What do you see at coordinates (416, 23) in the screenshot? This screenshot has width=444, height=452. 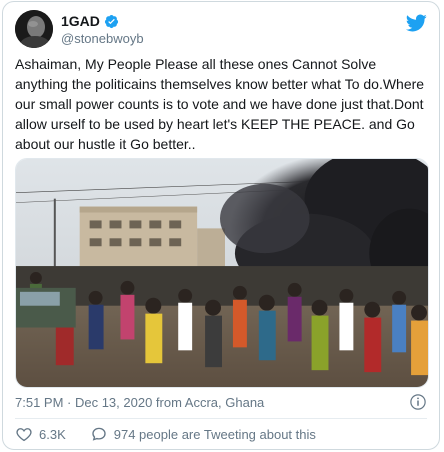 I see `twitter-bird-icon` at bounding box center [416, 23].